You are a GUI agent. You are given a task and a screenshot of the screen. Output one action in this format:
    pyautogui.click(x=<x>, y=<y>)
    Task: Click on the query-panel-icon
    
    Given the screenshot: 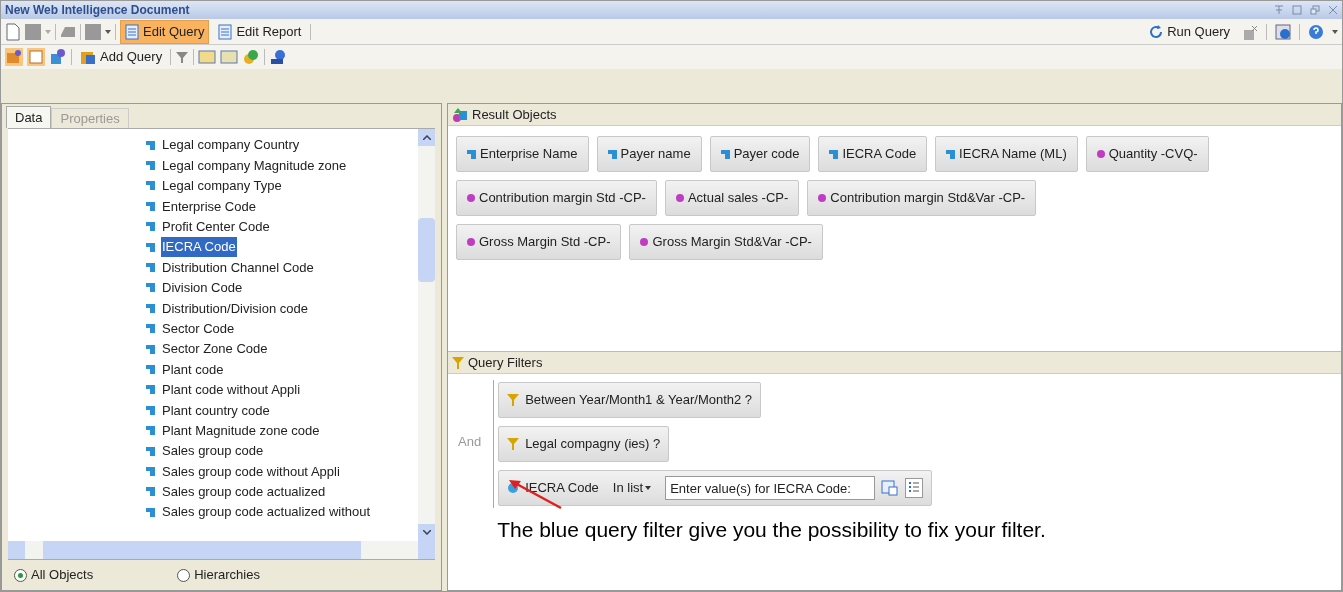 What is the action you would take?
    pyautogui.click(x=14, y=57)
    